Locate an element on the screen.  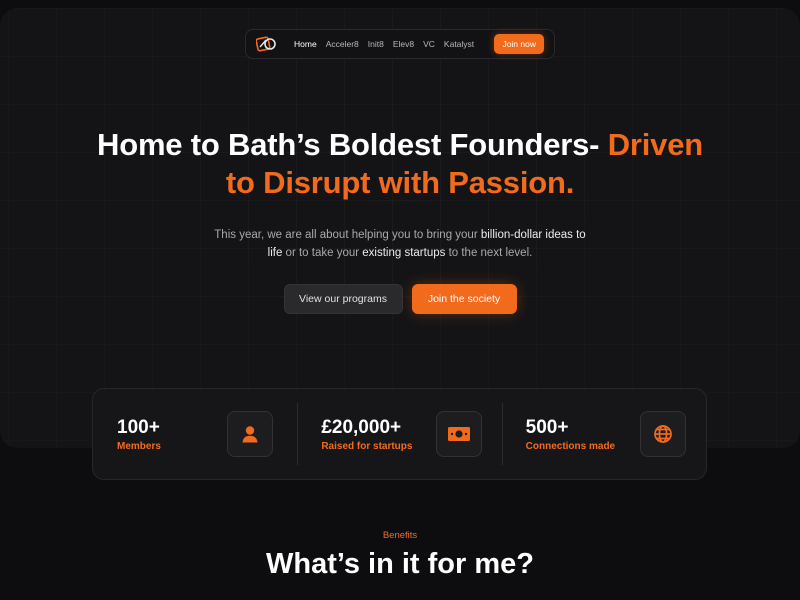
stat-raised: £20,000+ Raised for startups is located at coordinates (399, 434).